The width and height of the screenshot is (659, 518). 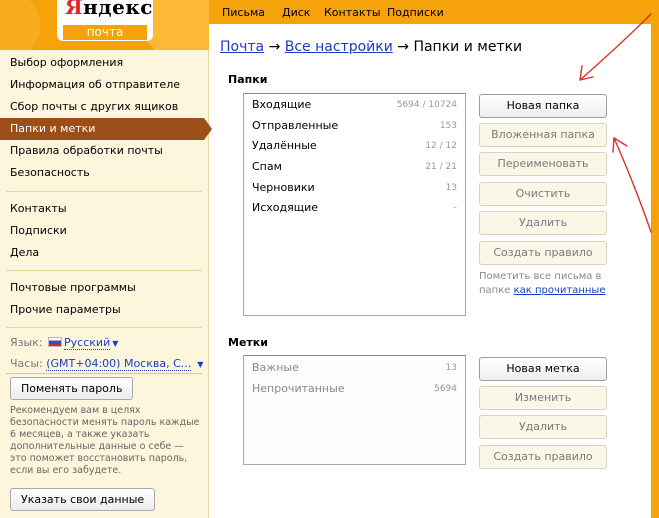 What do you see at coordinates (248, 79) in the screenshot?
I see `folders-section-title: Папки` at bounding box center [248, 79].